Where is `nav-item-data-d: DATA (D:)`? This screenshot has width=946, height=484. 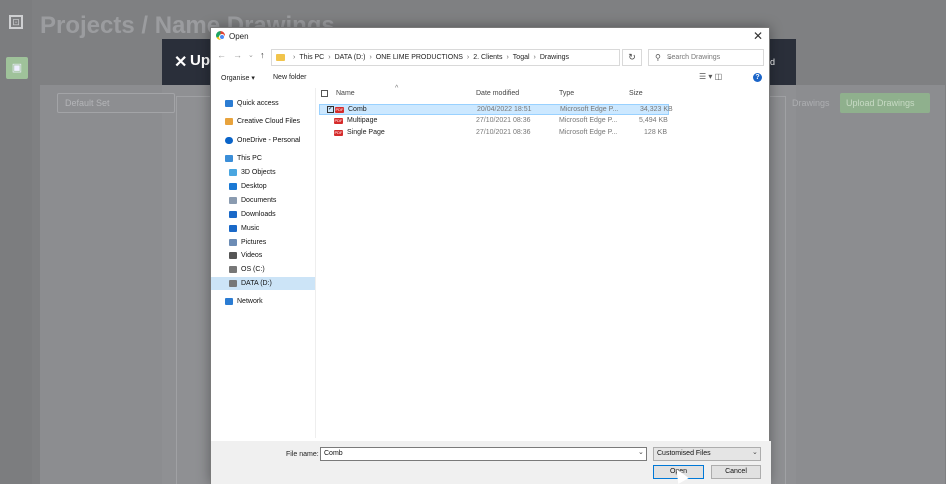 nav-item-data-d: DATA (D:) is located at coordinates (263, 283).